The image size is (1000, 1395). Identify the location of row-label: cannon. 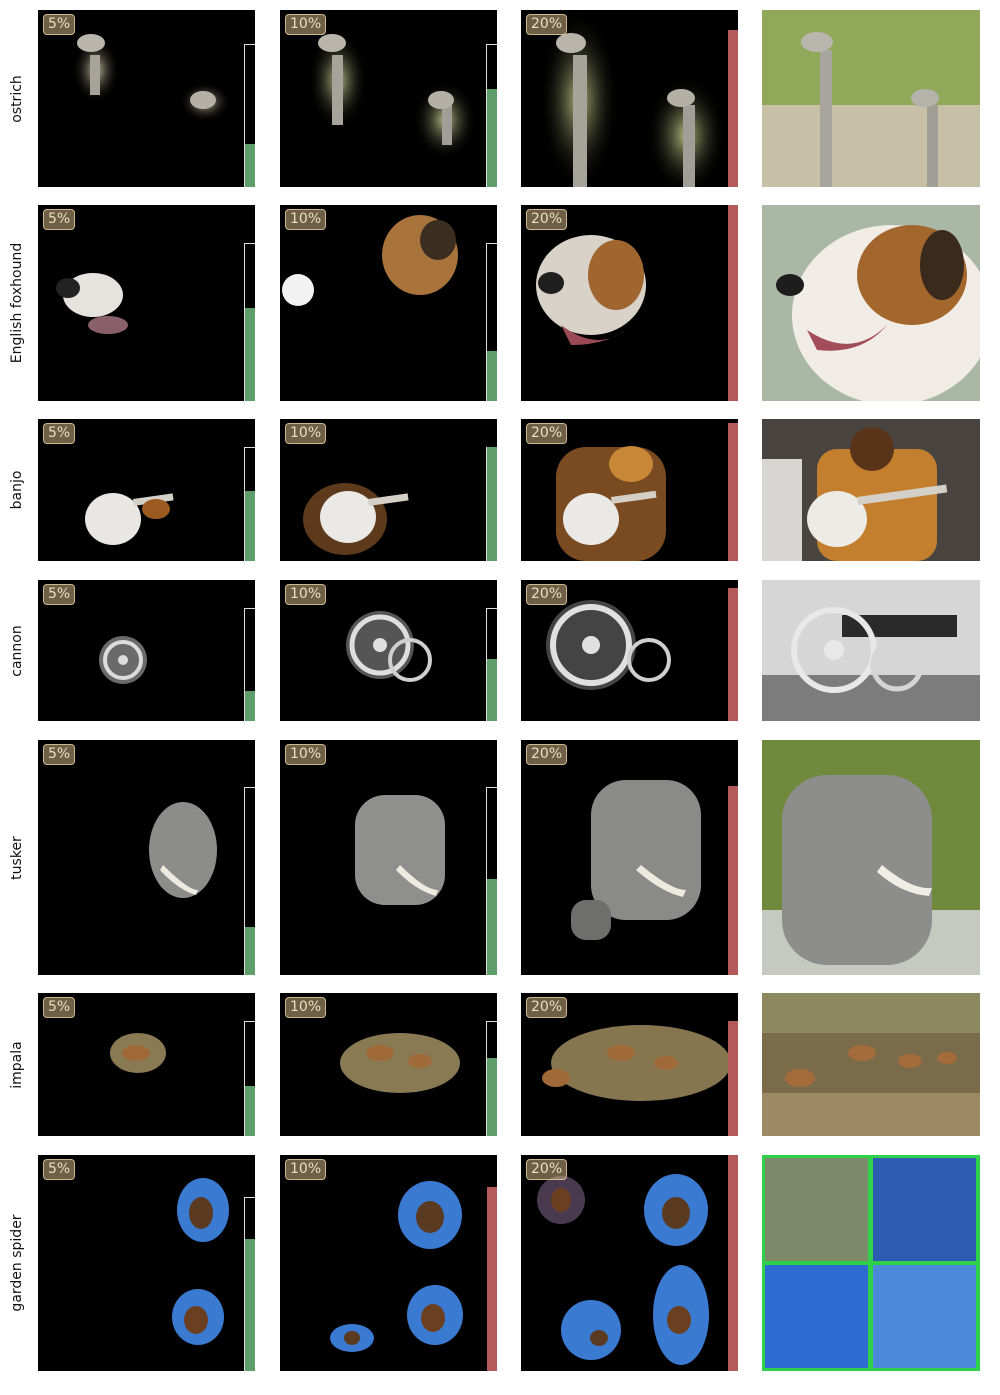
(17, 650).